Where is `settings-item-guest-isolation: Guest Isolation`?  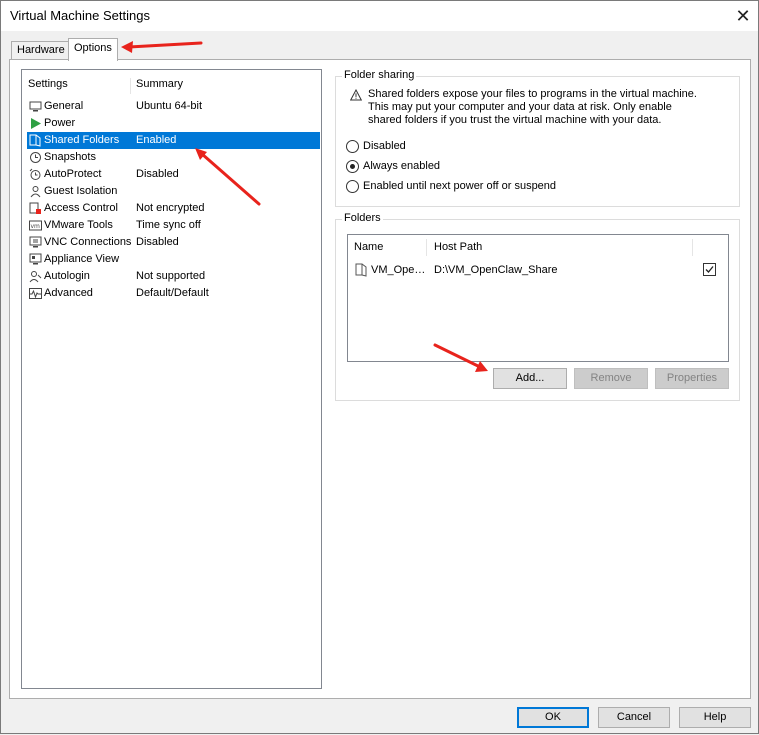
settings-item-guest-isolation: Guest Isolation is located at coordinates (173, 191).